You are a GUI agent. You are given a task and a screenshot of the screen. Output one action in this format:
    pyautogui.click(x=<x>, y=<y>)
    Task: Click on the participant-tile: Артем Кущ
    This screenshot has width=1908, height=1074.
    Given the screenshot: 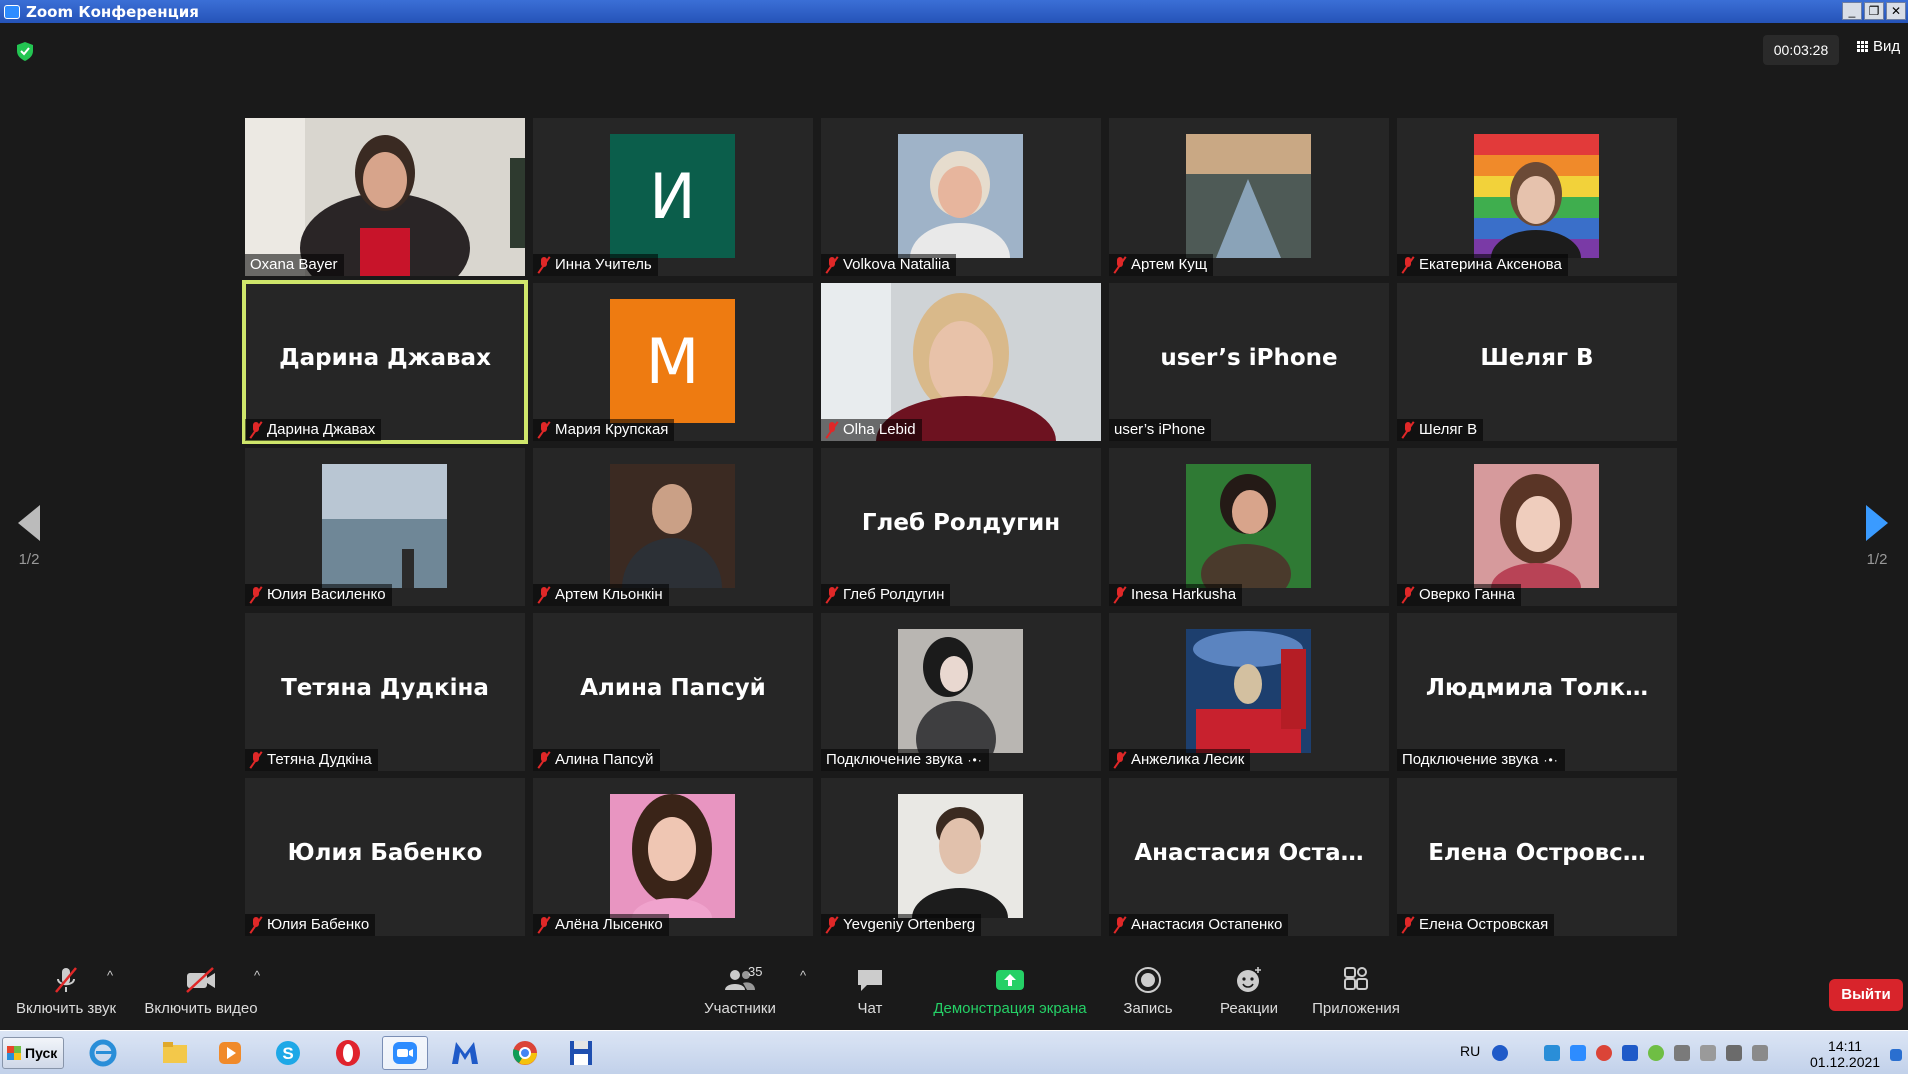 What is the action you would take?
    pyautogui.click(x=1249, y=197)
    